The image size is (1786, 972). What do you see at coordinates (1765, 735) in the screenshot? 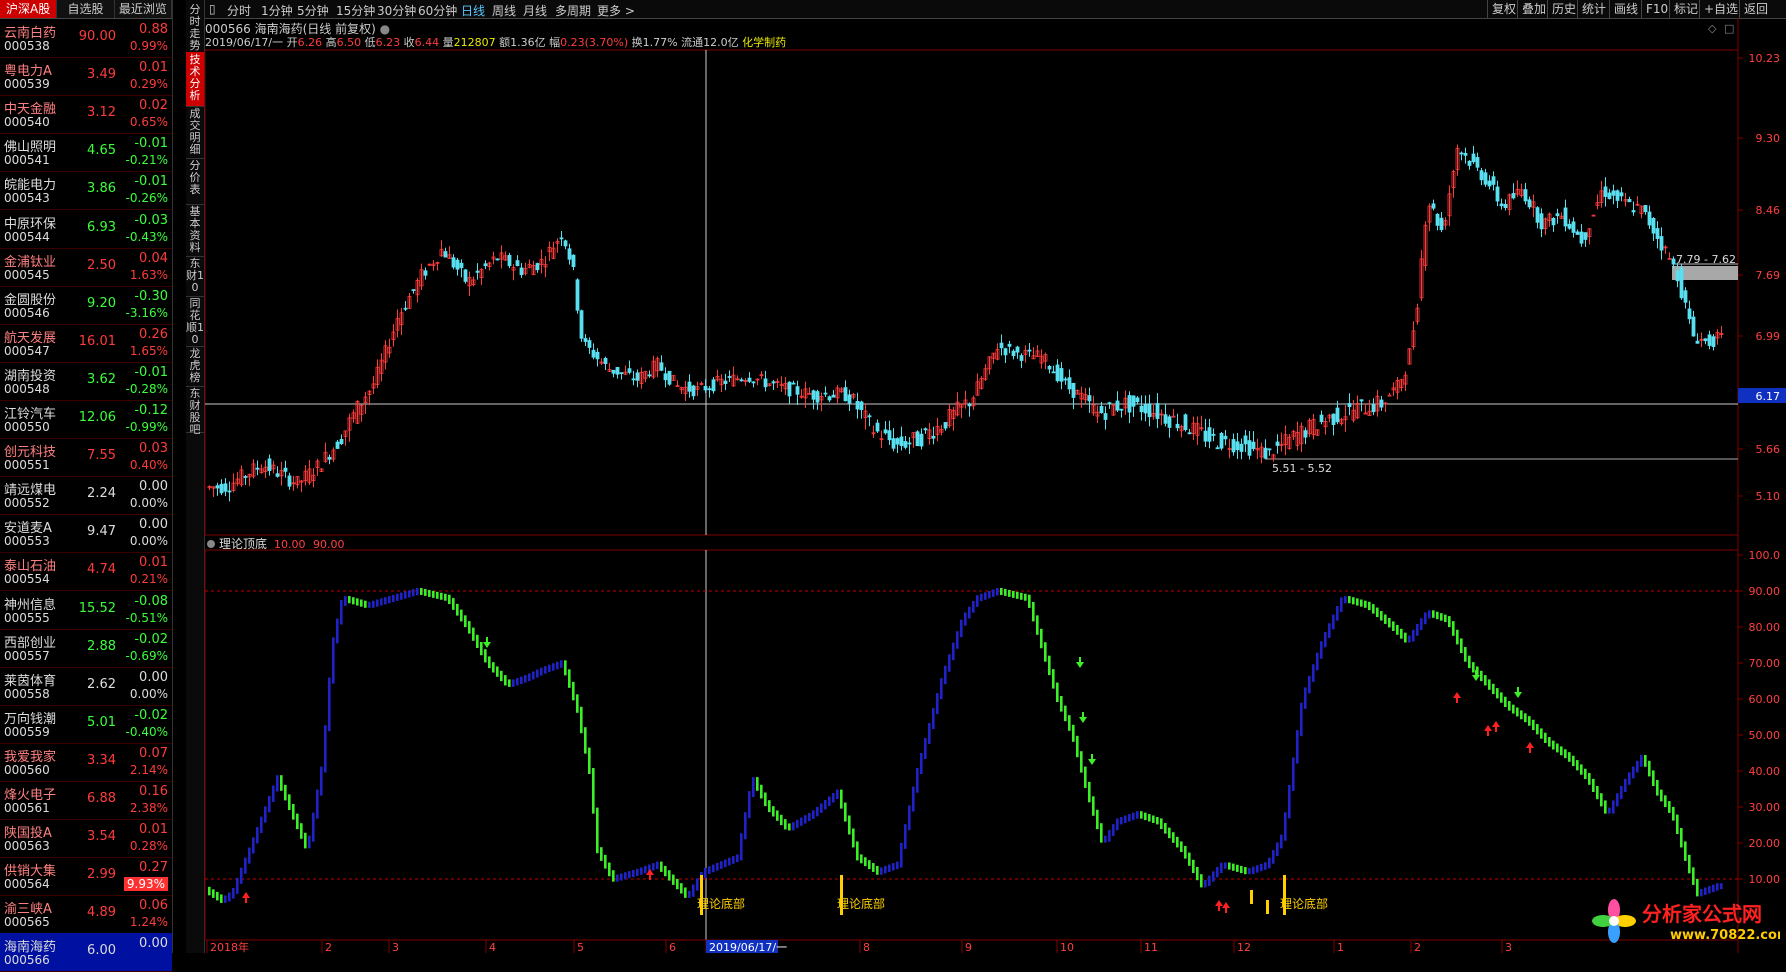
I see `ind-tick-label: 50.00` at bounding box center [1765, 735].